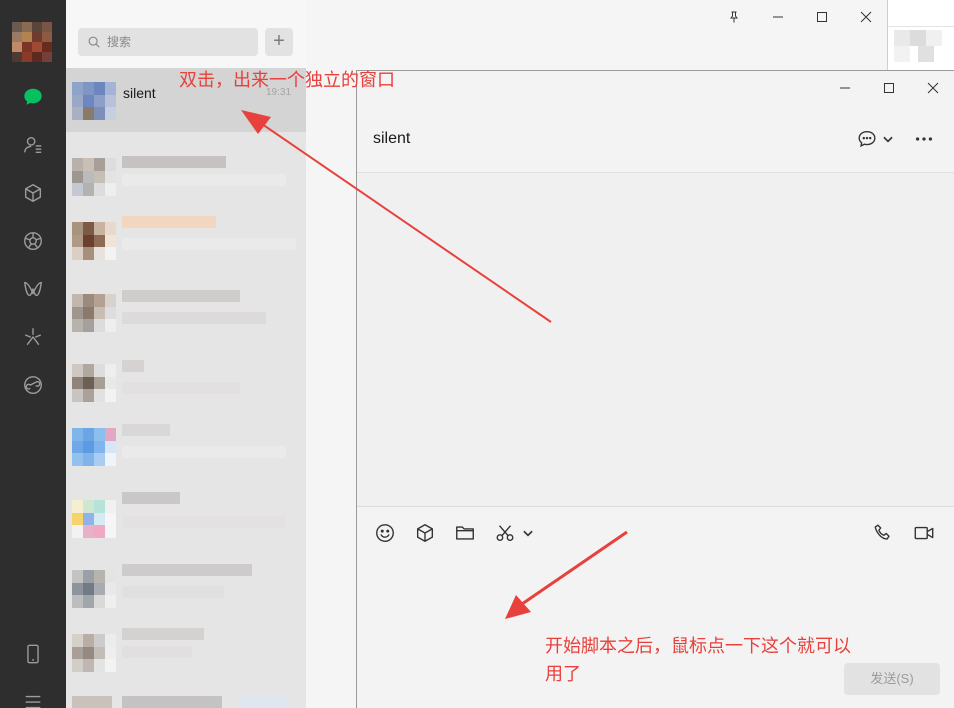  Describe the element at coordinates (33, 654) in the screenshot. I see `phone-icon` at that location.